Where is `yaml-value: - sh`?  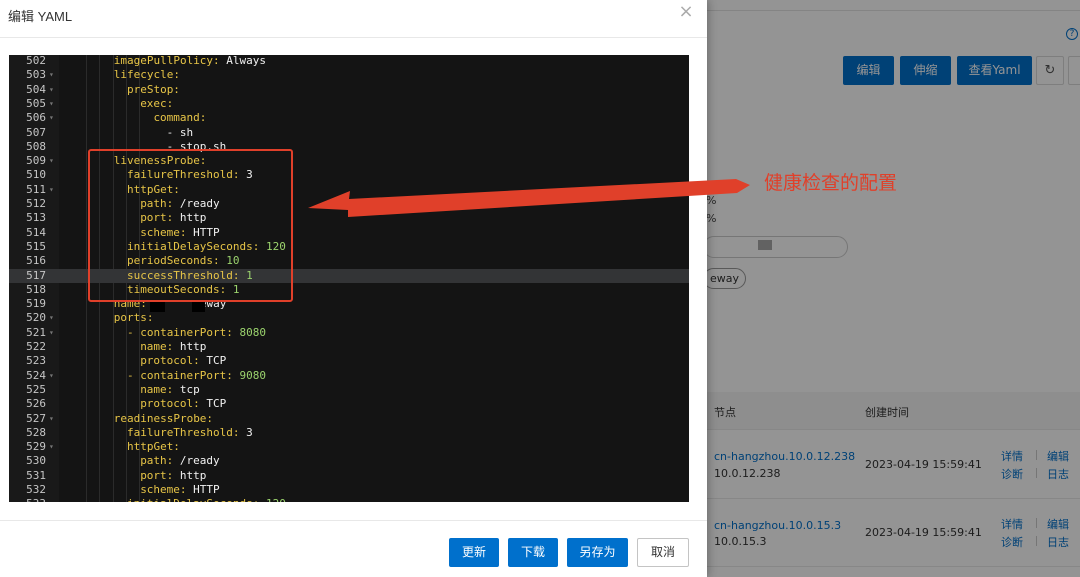 yaml-value: - sh is located at coordinates (180, 132).